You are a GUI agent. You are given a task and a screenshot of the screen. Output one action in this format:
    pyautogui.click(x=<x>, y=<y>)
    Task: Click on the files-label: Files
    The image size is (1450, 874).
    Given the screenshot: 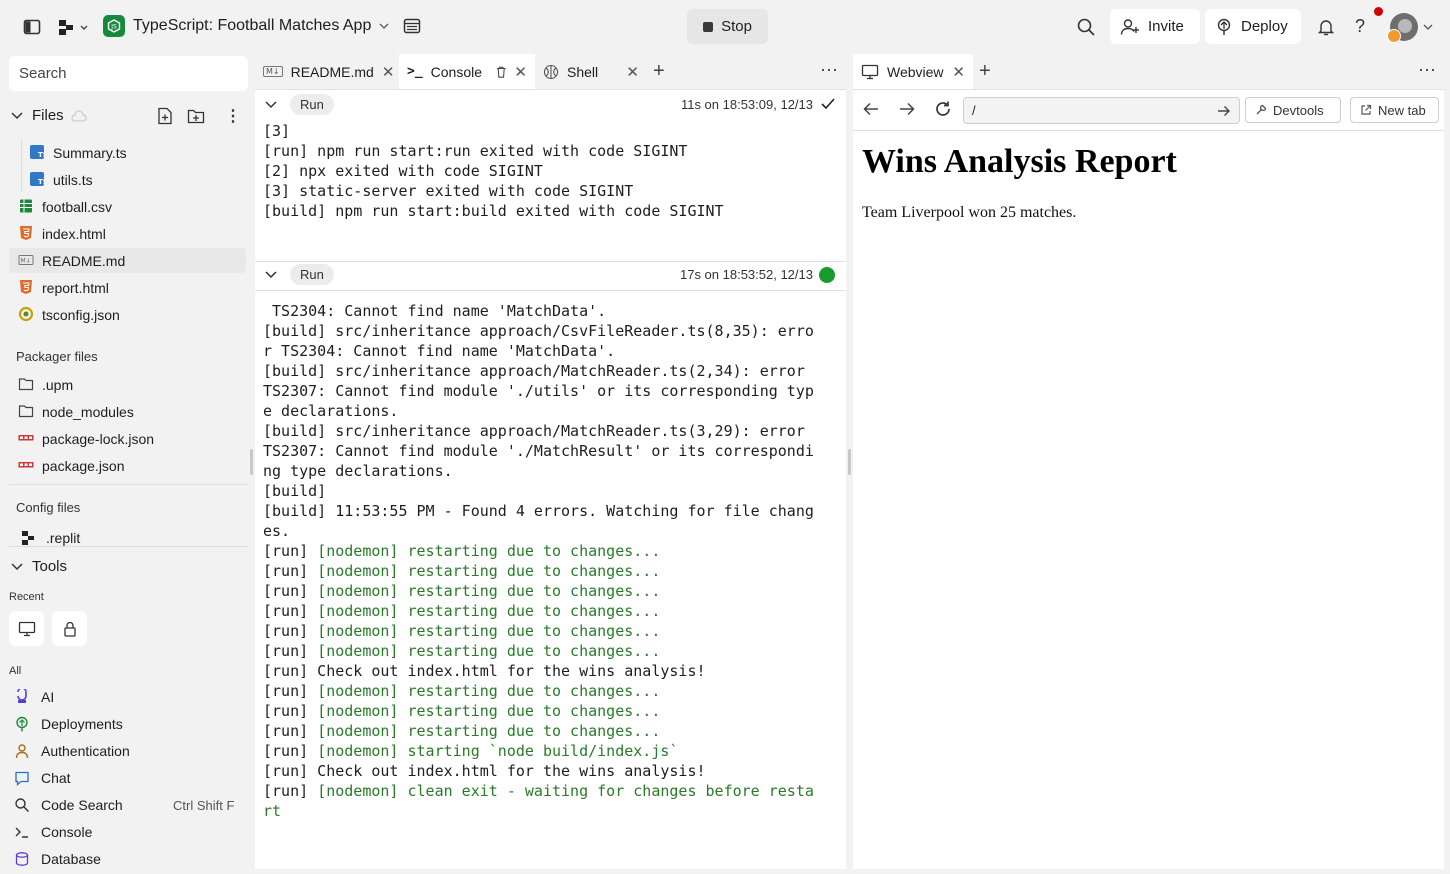 What is the action you would take?
    pyautogui.click(x=48, y=115)
    